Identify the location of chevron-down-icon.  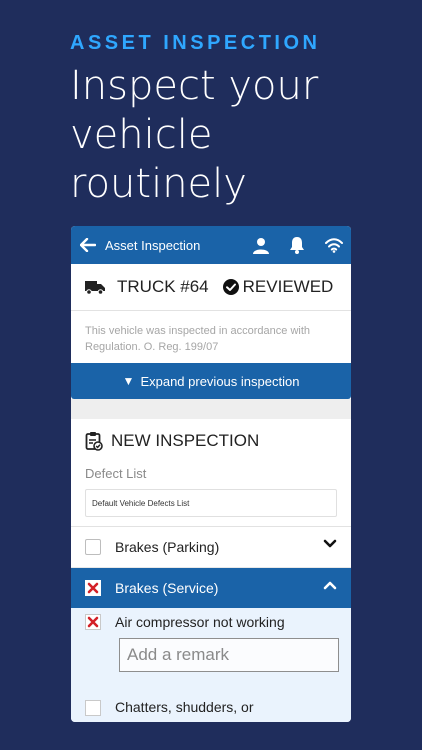
(330, 543).